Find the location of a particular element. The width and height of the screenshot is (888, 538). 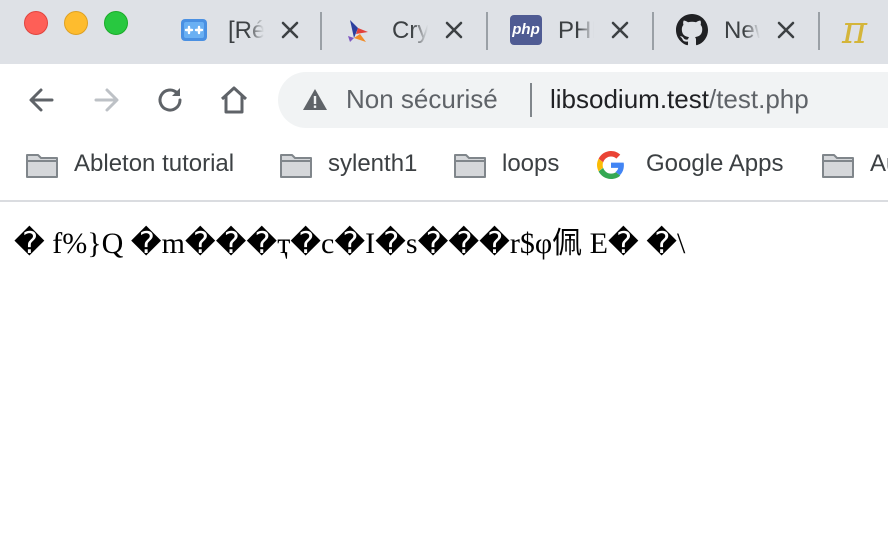

tab-title: Cry is located at coordinates (410, 30).